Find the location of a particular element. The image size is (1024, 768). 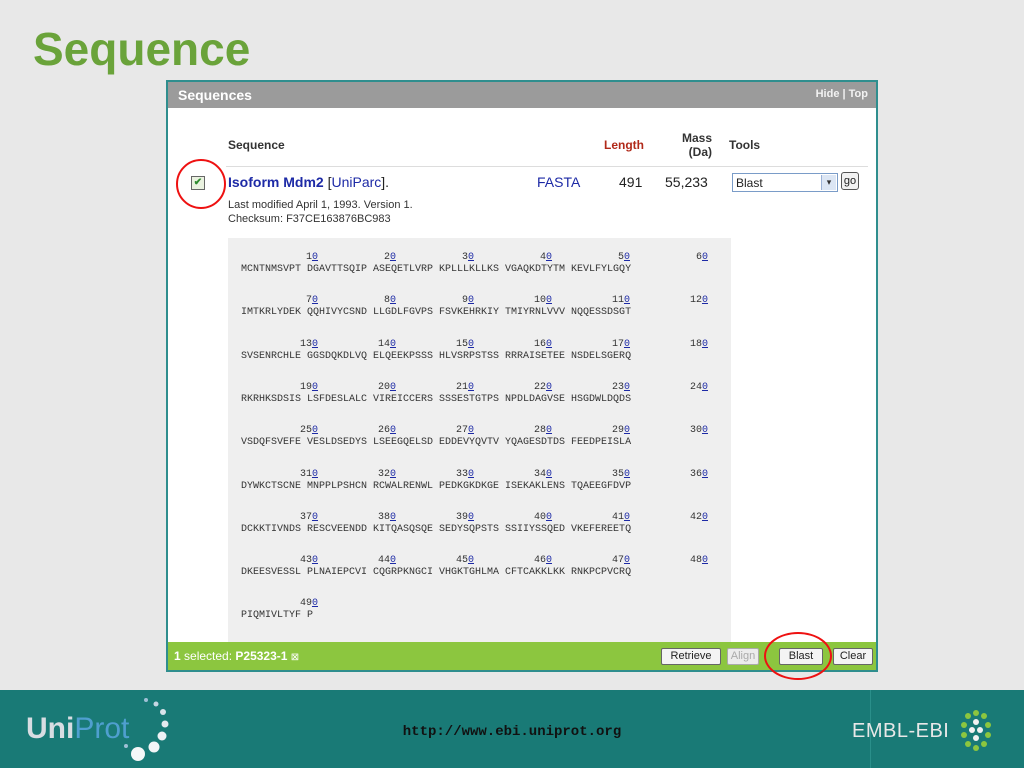

sequence-position: 200 is located at coordinates (386, 387).